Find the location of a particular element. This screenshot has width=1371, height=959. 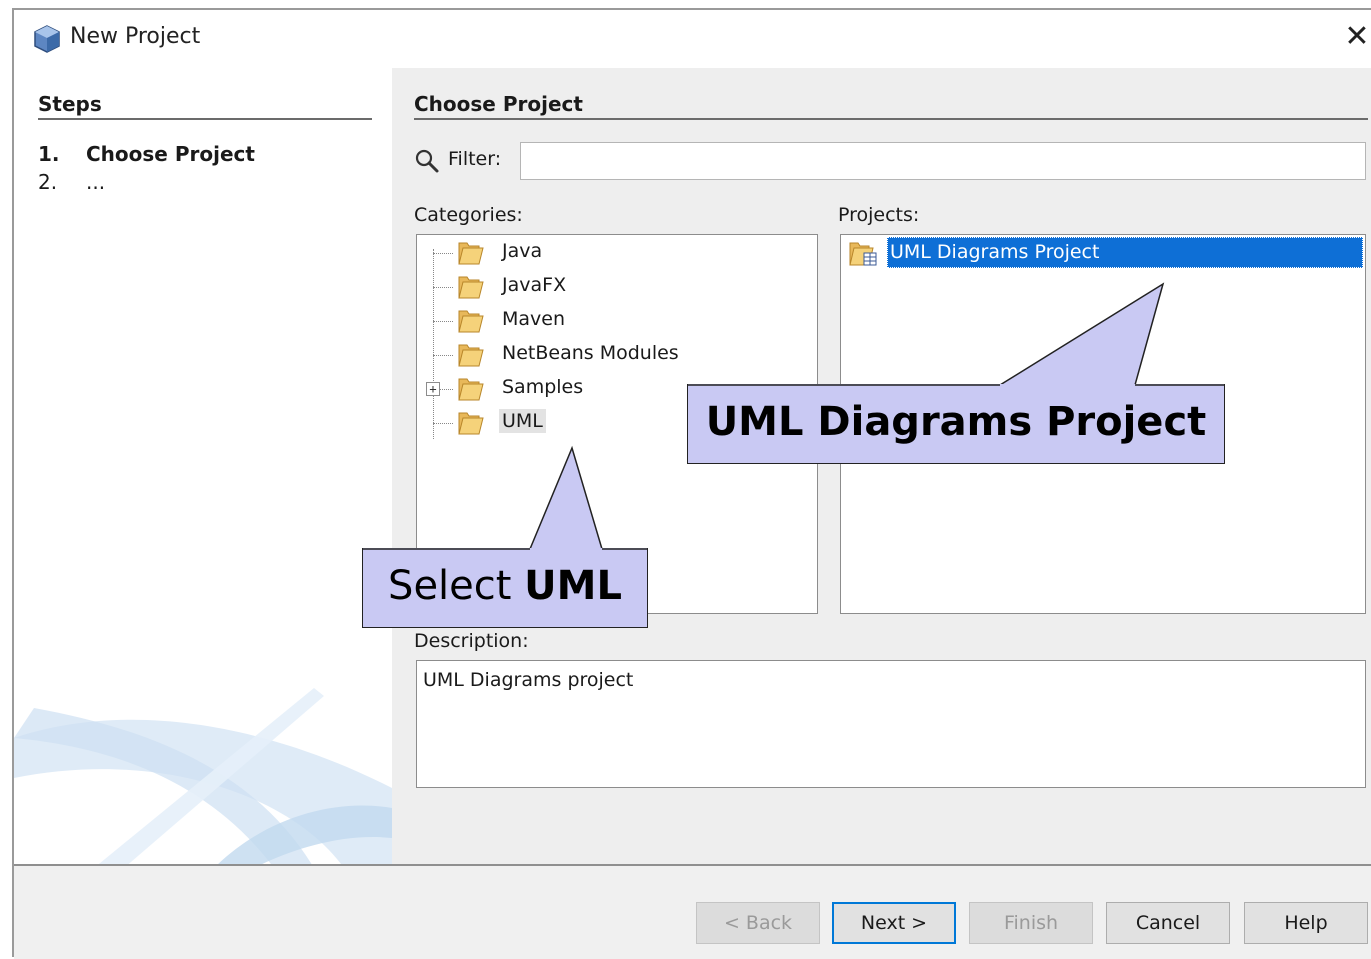

window-title: New Project is located at coordinates (135, 36).